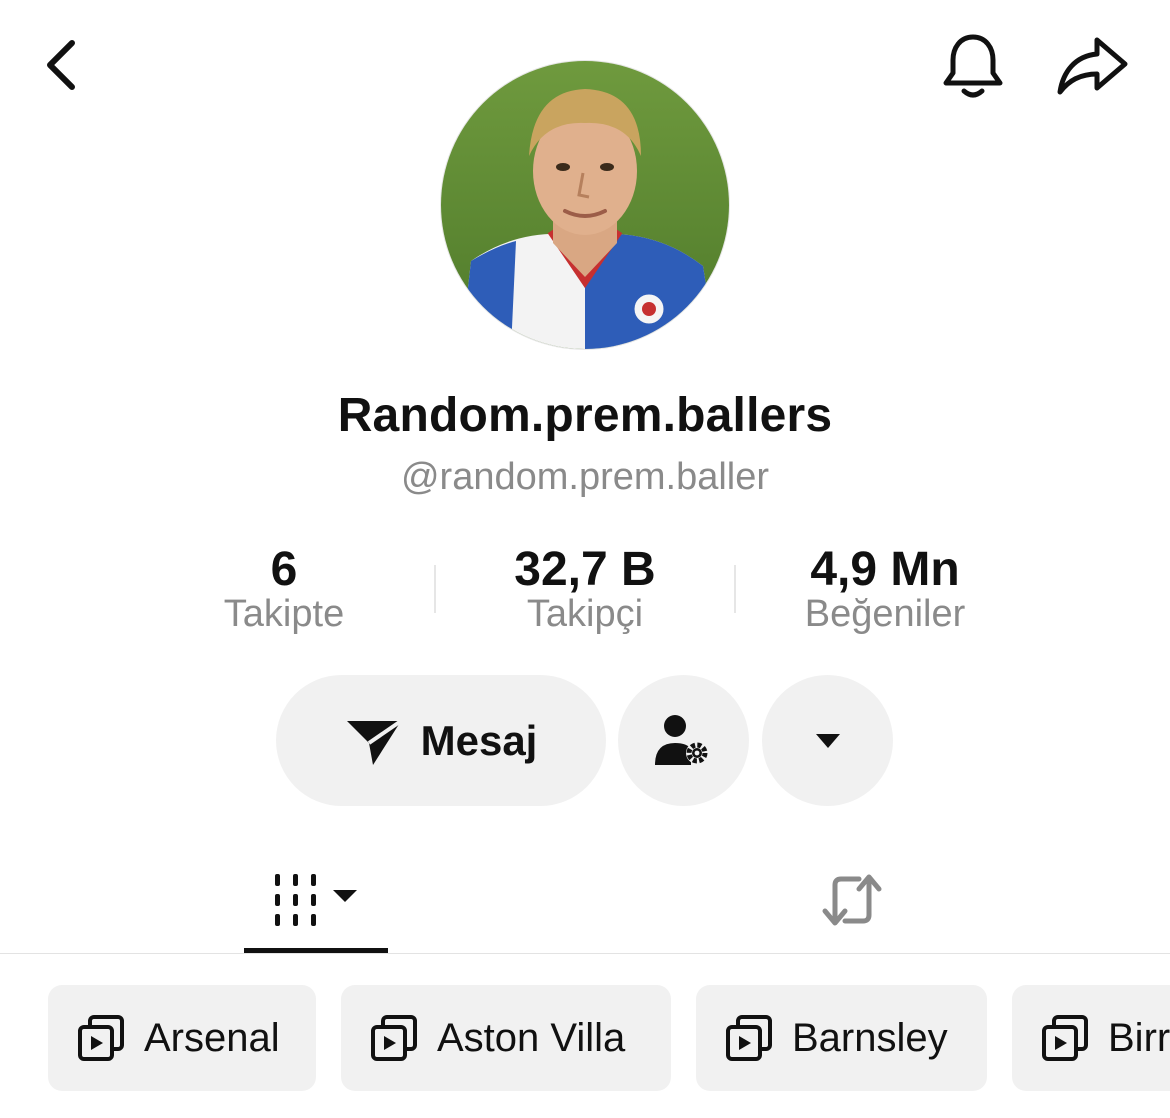  I want to click on tab-reposts, so click(852, 900).